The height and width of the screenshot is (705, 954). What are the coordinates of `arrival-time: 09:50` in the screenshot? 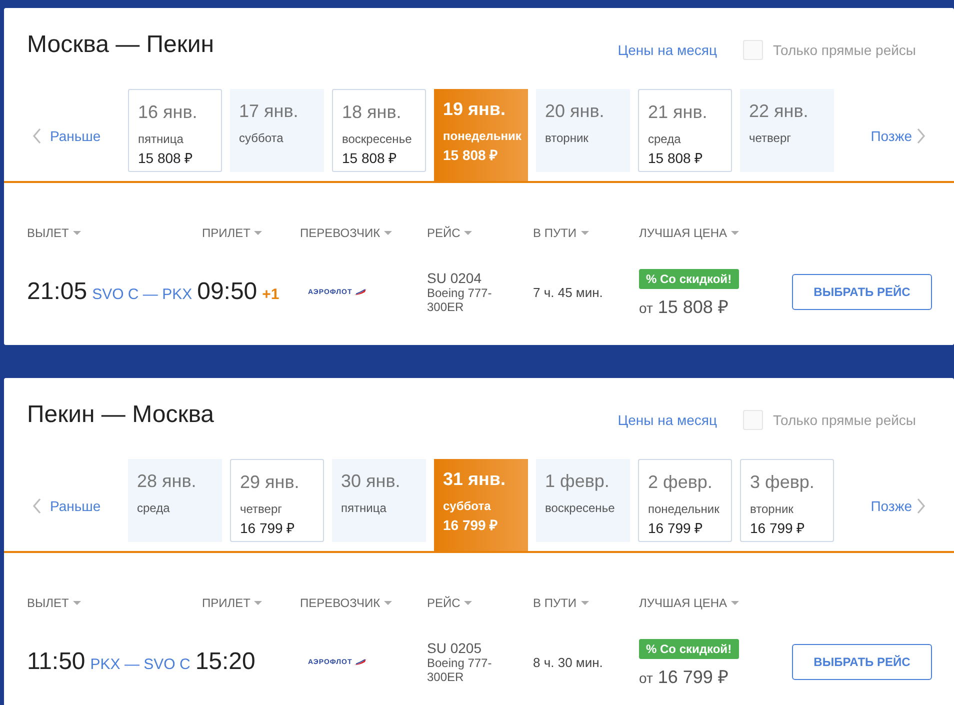 It's located at (227, 292).